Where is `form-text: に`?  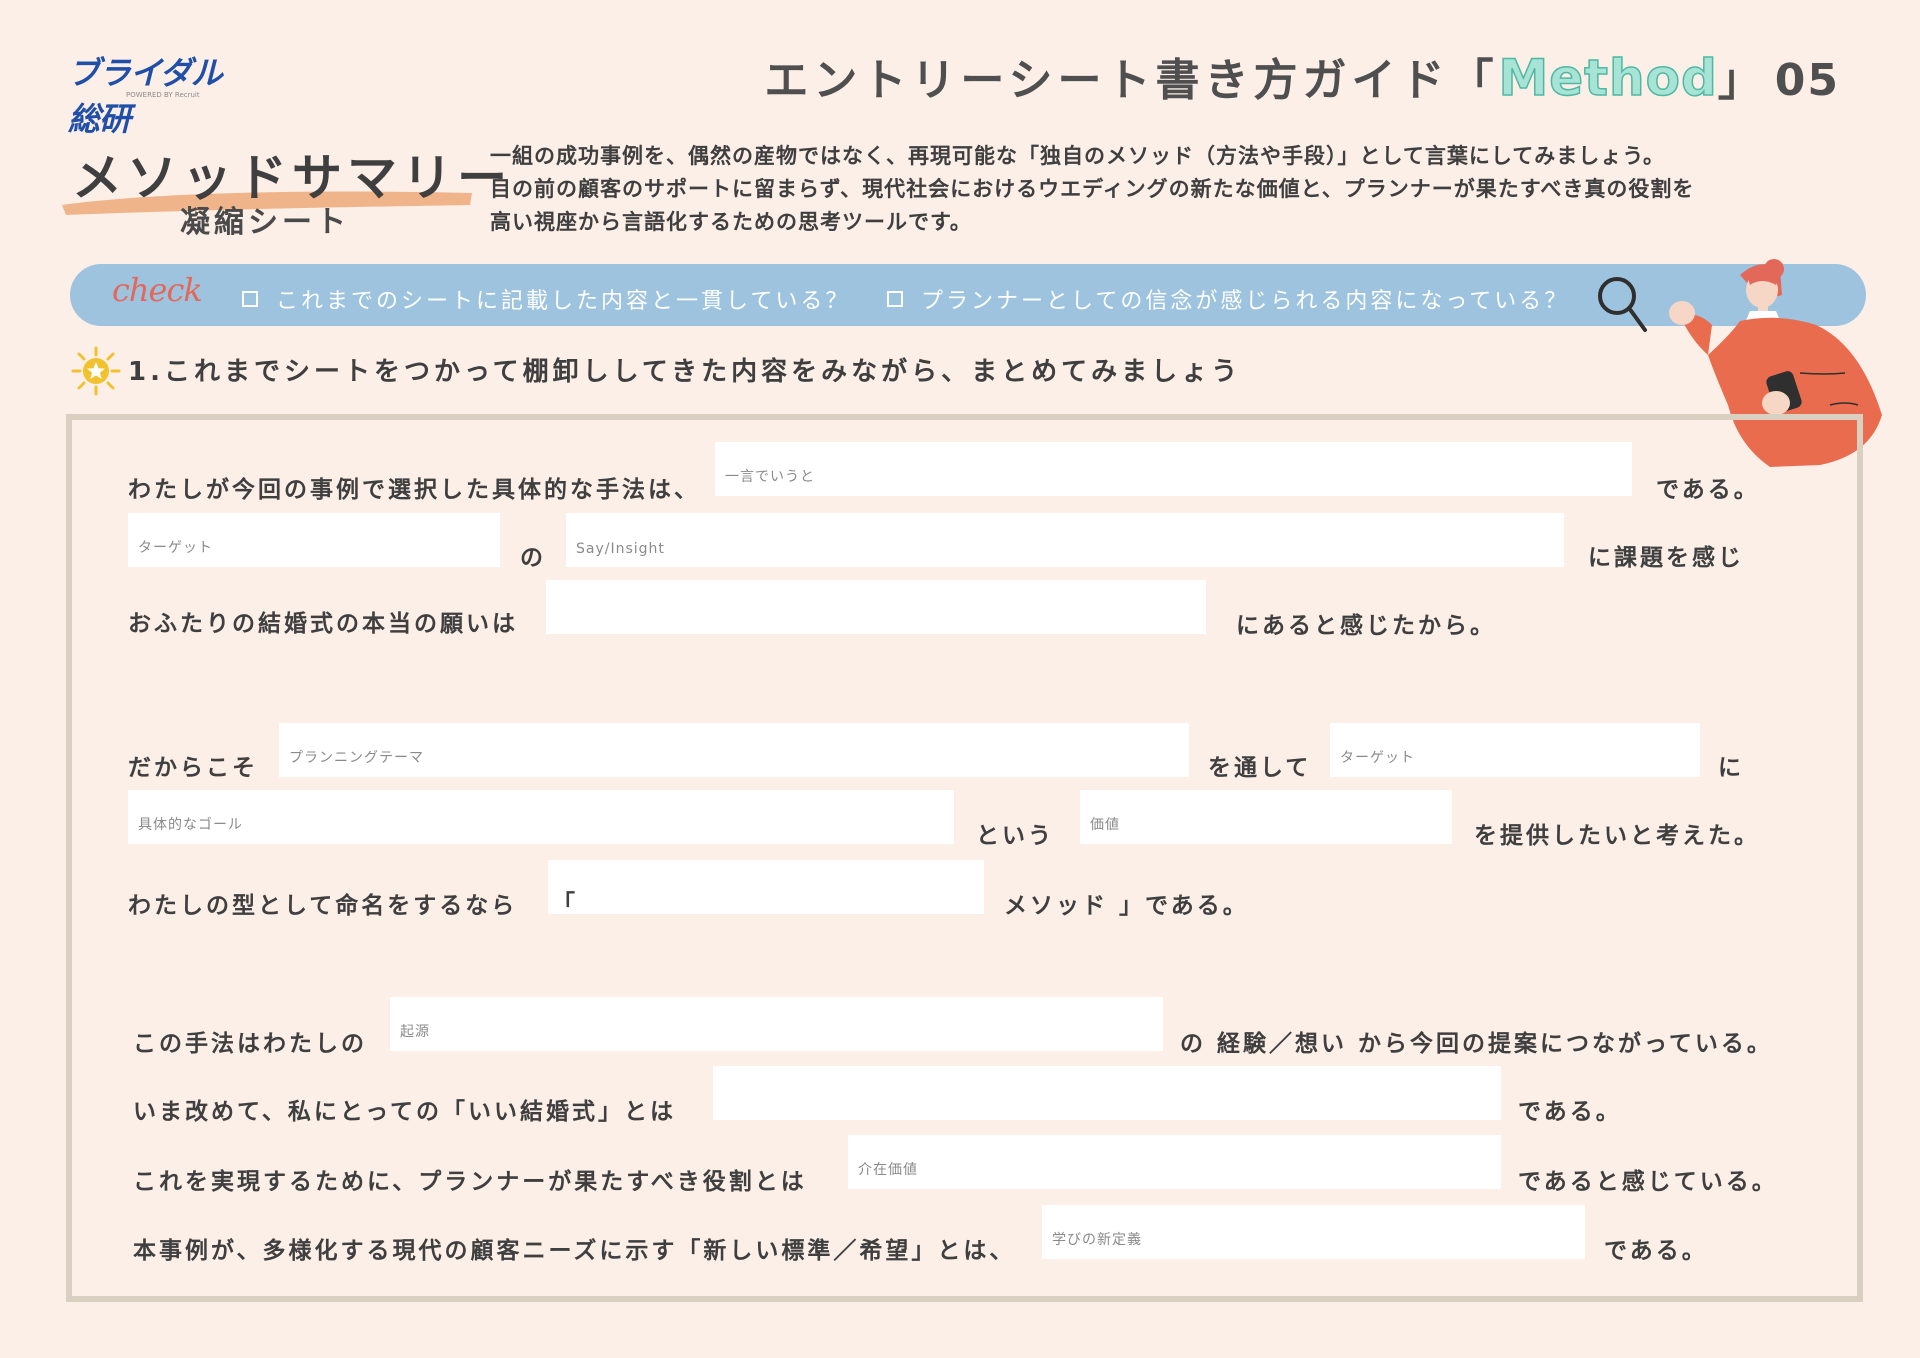
form-text: に is located at coordinates (1731, 768).